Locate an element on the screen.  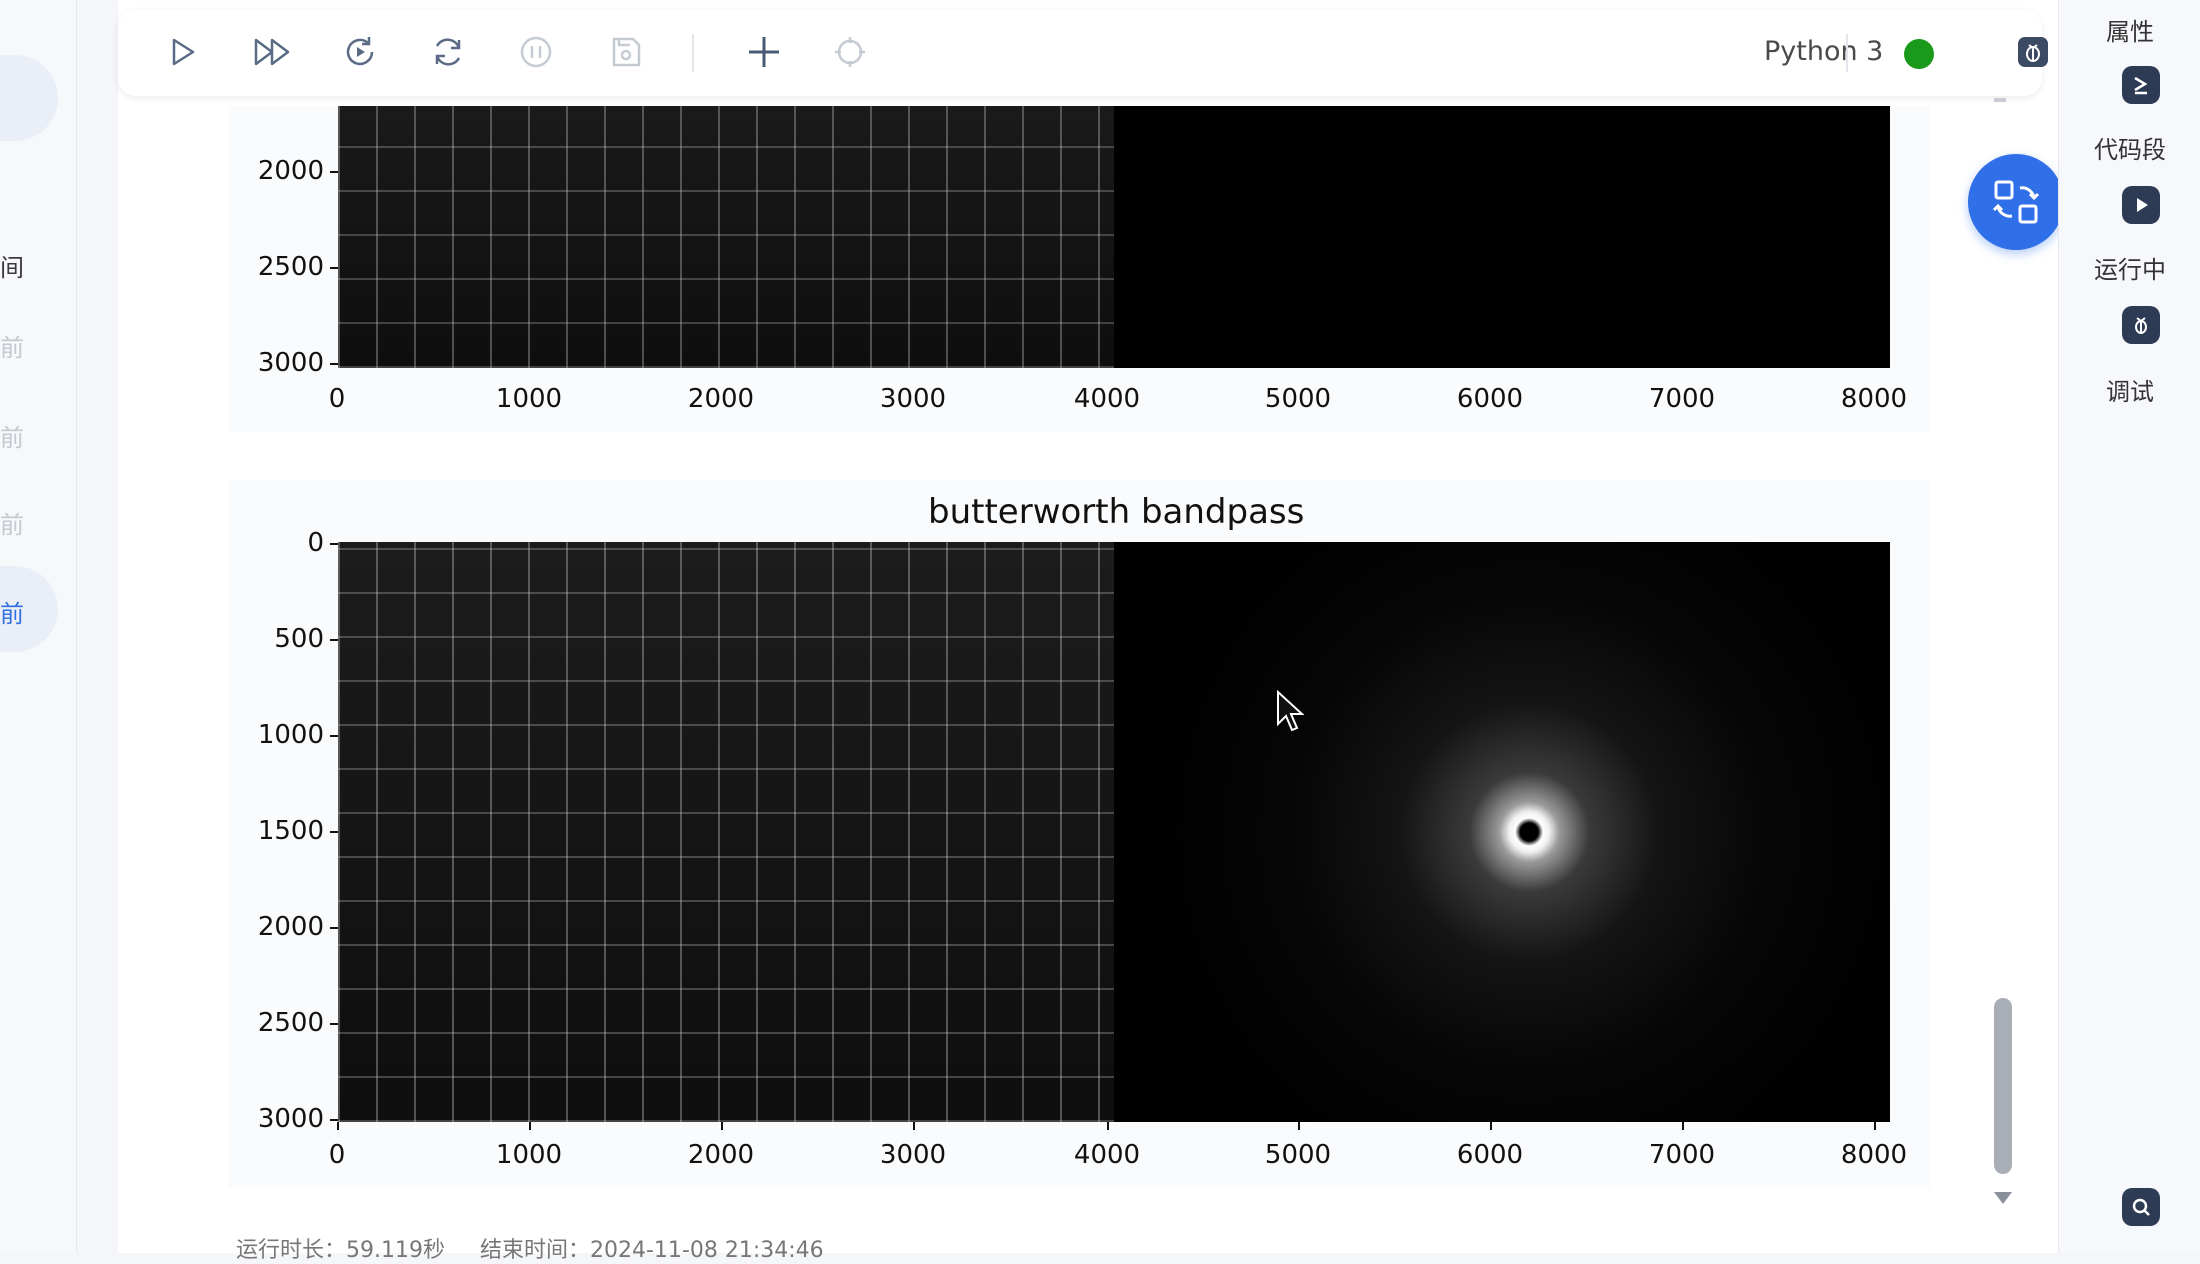
add-cell-icon is located at coordinates (764, 52).